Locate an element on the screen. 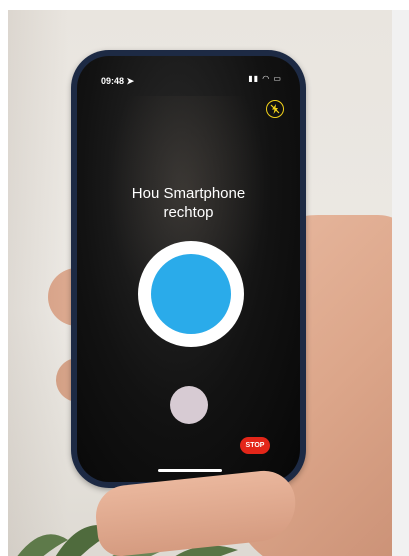  level-target-dot is located at coordinates (191, 294).